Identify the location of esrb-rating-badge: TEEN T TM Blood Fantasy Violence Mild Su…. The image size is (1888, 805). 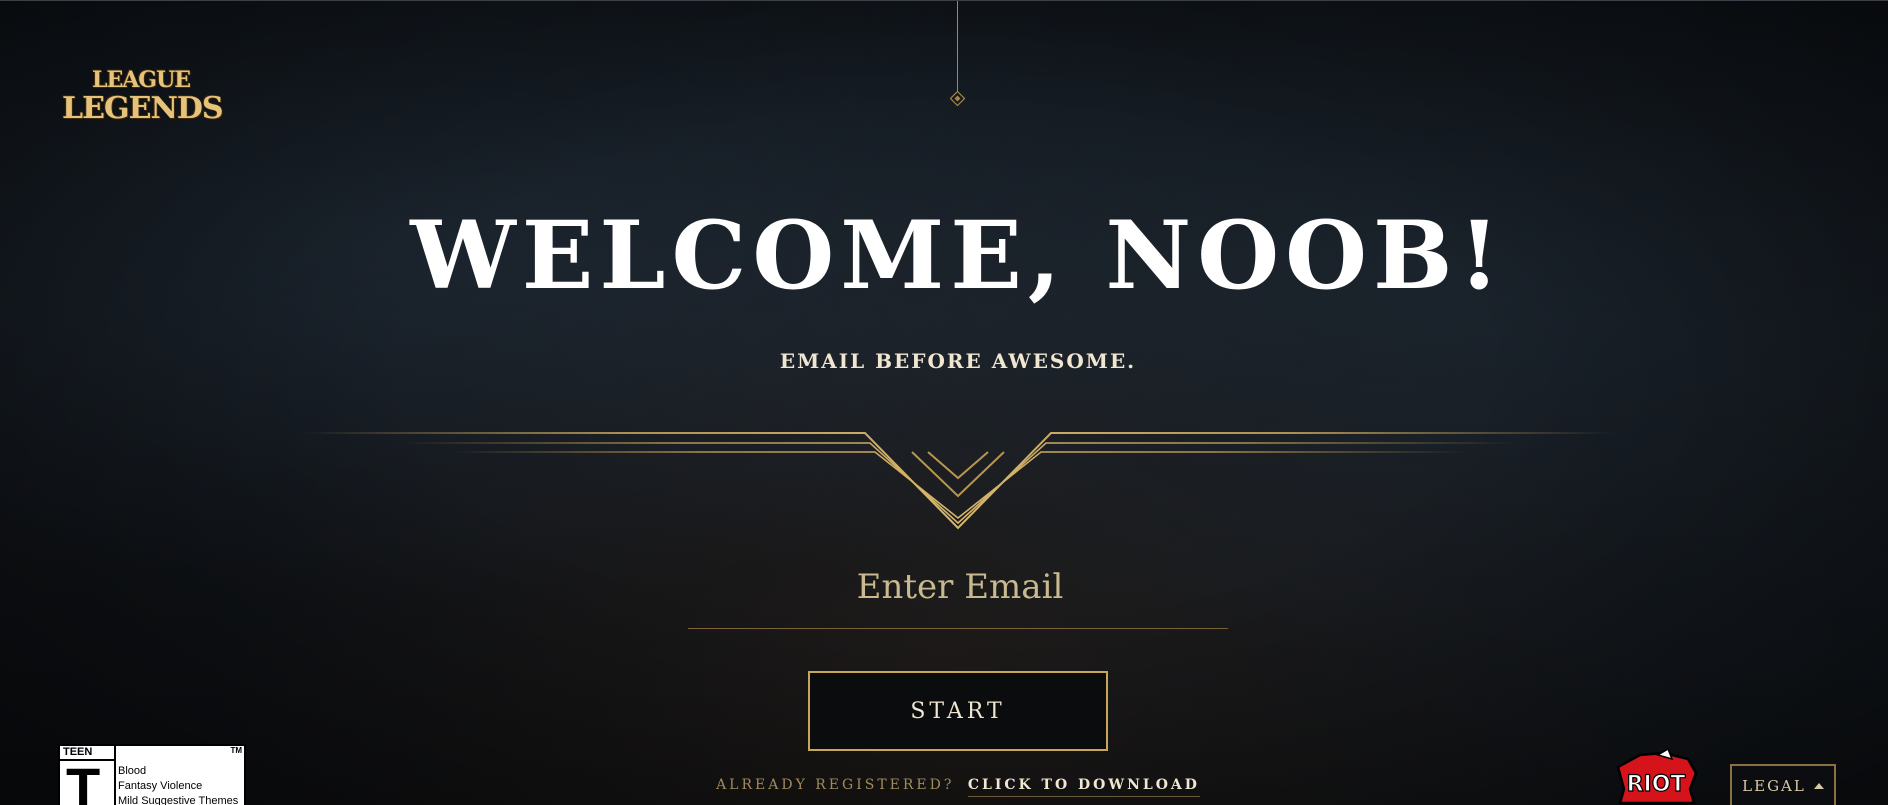
(152, 774).